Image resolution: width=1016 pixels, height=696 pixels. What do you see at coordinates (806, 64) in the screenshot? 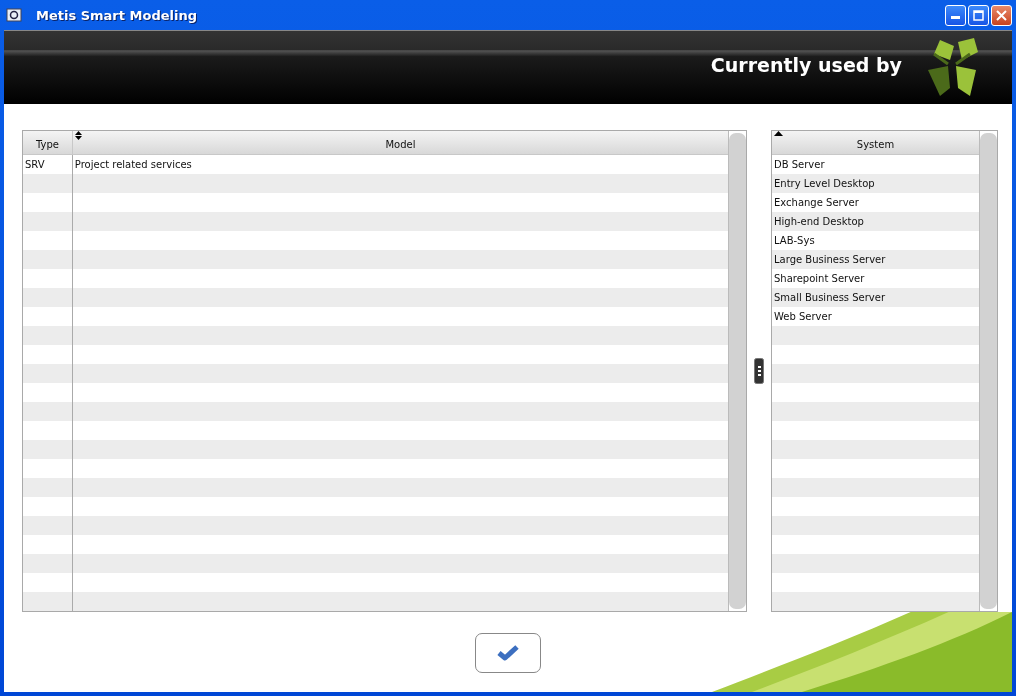
I see `header-title: Currently used by` at bounding box center [806, 64].